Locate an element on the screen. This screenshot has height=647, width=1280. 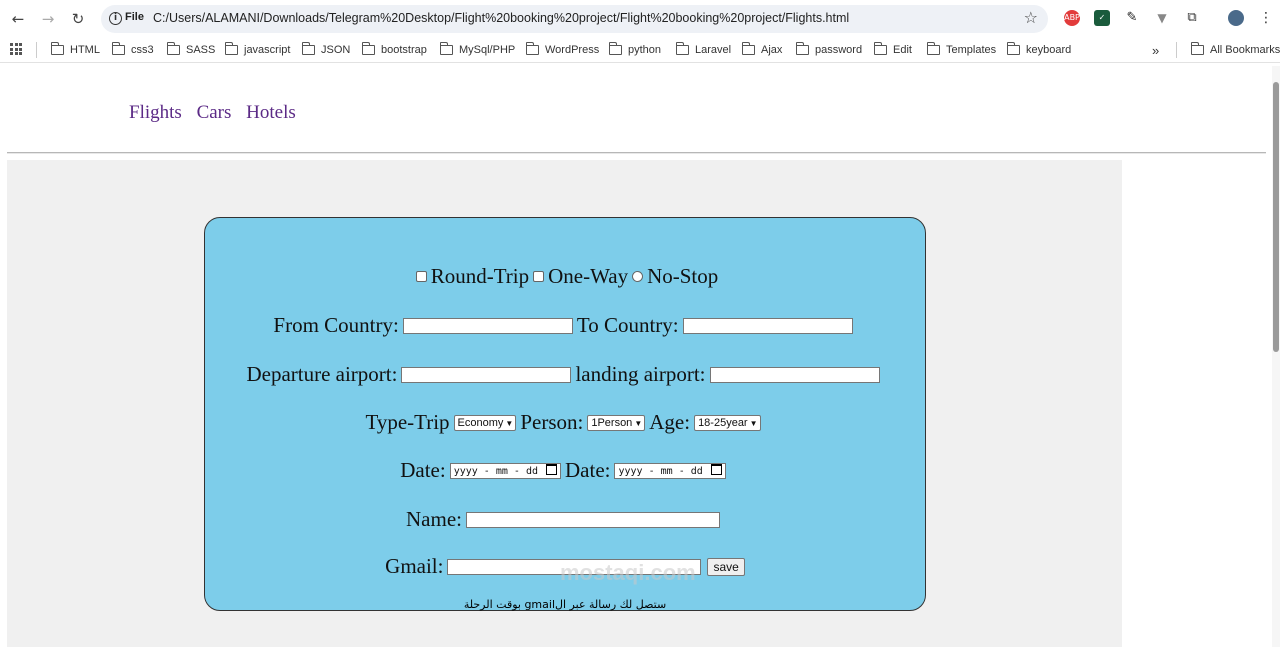
bookmark-keyboard: keyboard is located at coordinates (1039, 50).